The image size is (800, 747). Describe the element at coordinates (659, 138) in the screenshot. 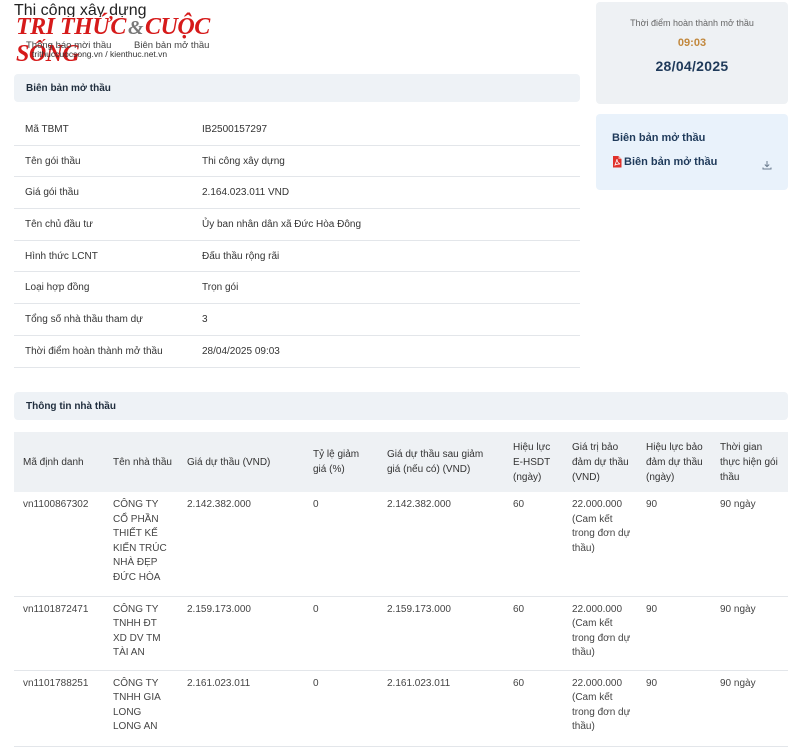

I see `document-card-title: Biên bản mở thầu` at that location.